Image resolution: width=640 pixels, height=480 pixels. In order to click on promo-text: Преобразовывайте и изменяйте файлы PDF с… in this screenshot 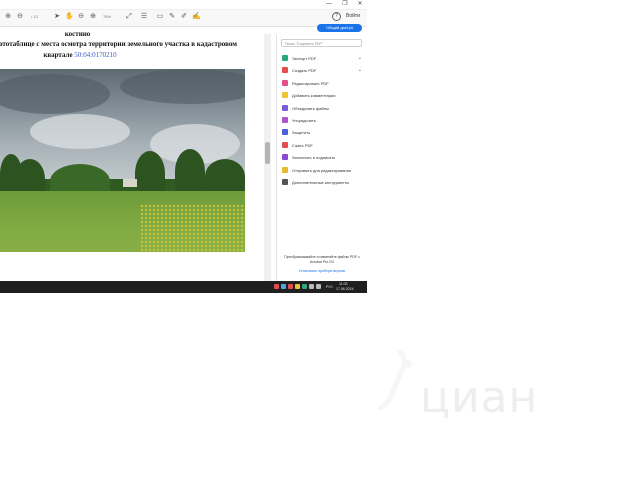, I will do `click(322, 259)`.